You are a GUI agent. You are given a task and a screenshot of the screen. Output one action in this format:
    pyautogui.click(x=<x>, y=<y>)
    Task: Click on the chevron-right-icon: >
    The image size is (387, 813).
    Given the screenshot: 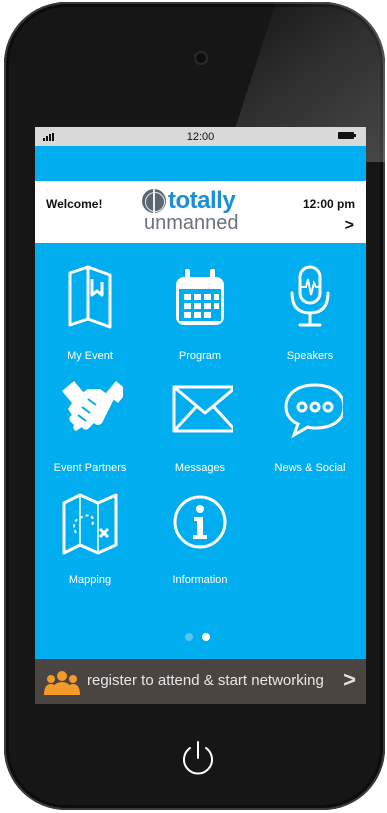 What is the action you would take?
    pyautogui.click(x=349, y=680)
    